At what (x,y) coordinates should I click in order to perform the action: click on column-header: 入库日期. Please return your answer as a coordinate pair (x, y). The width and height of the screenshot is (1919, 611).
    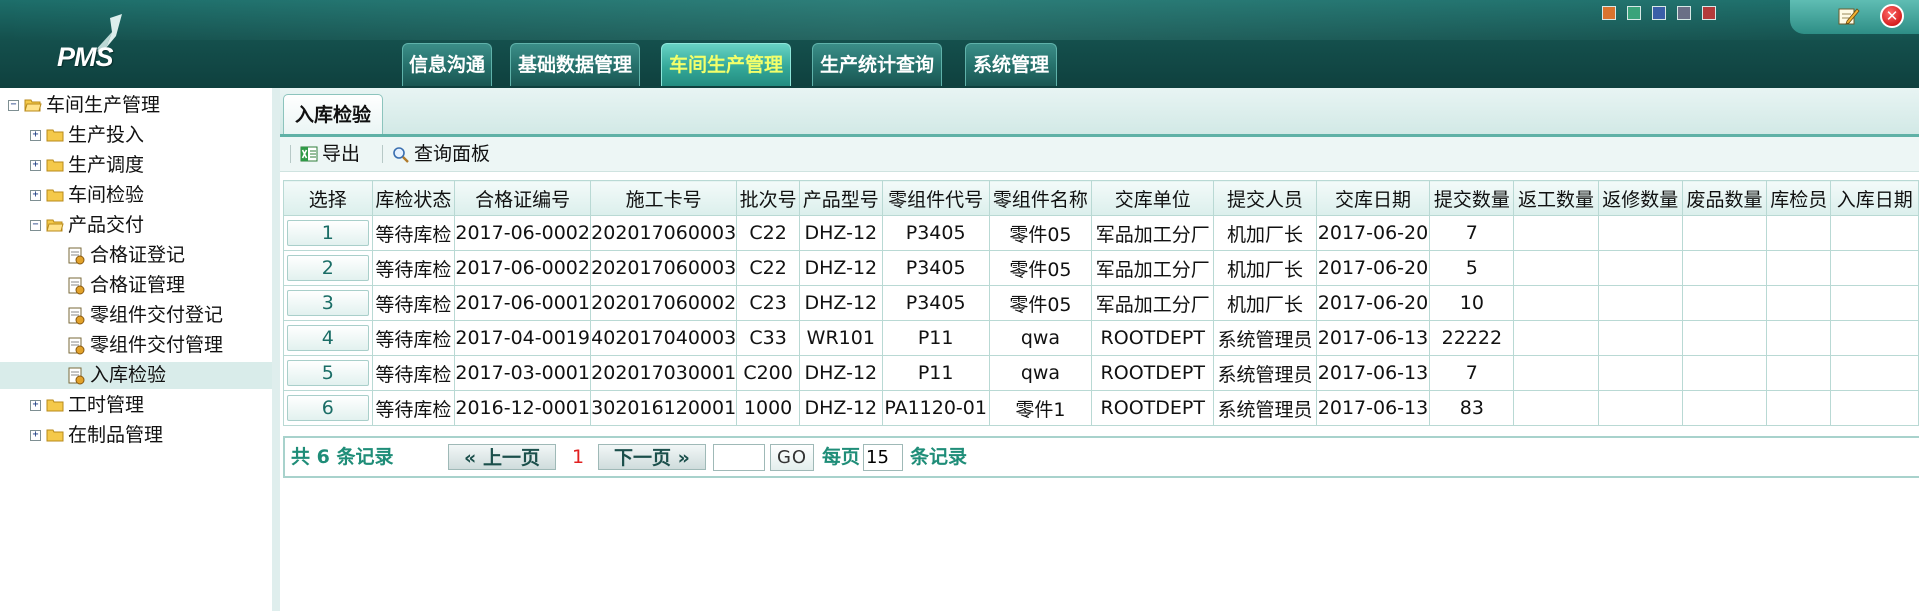
    Looking at the image, I should click on (1874, 198).